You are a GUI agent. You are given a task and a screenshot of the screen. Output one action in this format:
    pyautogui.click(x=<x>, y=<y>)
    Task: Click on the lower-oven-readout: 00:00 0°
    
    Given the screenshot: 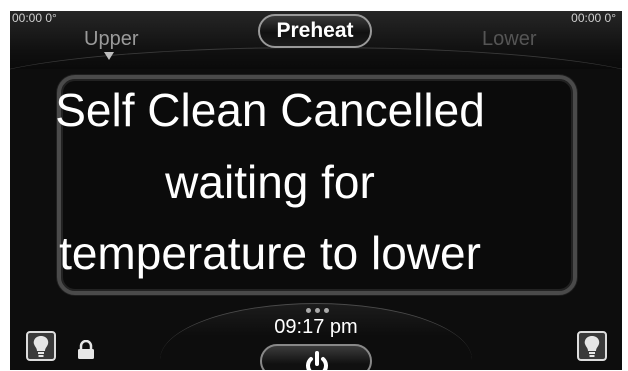 What is the action you would take?
    pyautogui.click(x=593, y=18)
    